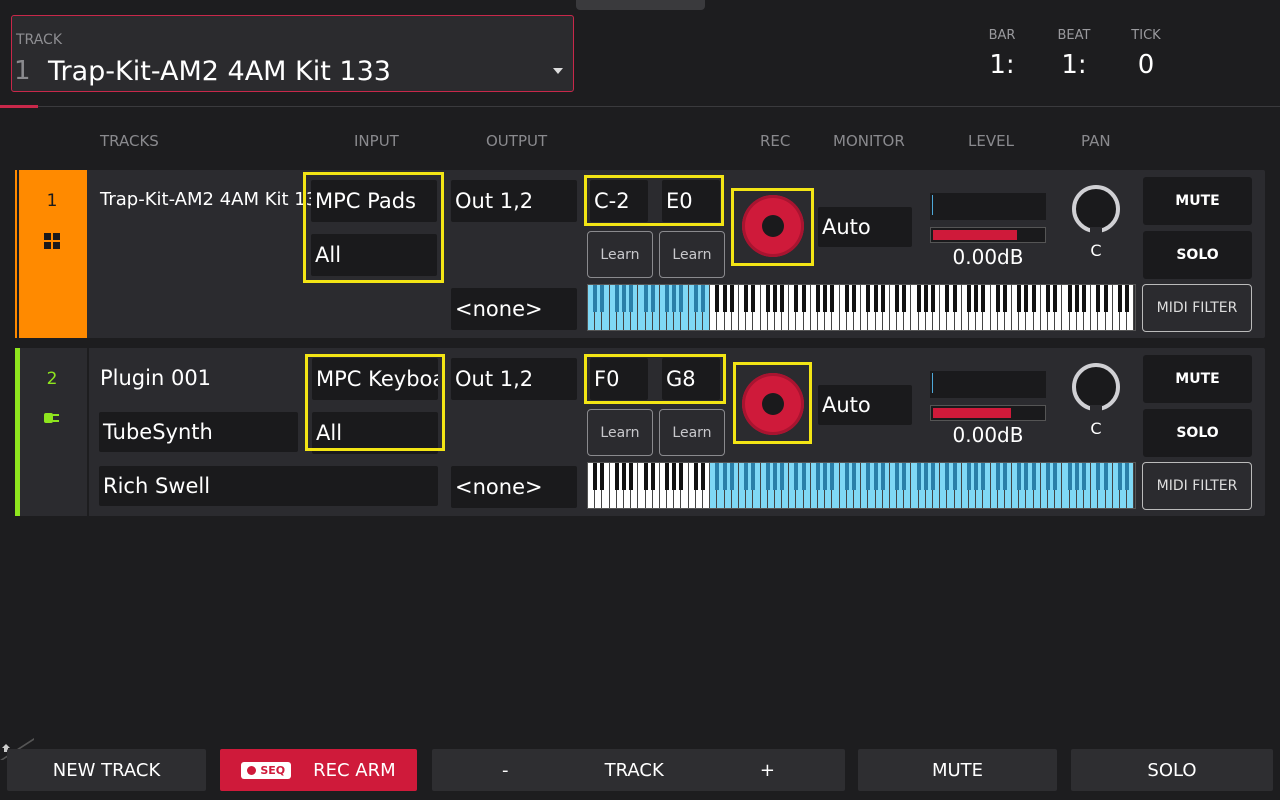 The height and width of the screenshot is (800, 1280). What do you see at coordinates (1172, 770) in the screenshot?
I see `solo-bottom-button: SOLO` at bounding box center [1172, 770].